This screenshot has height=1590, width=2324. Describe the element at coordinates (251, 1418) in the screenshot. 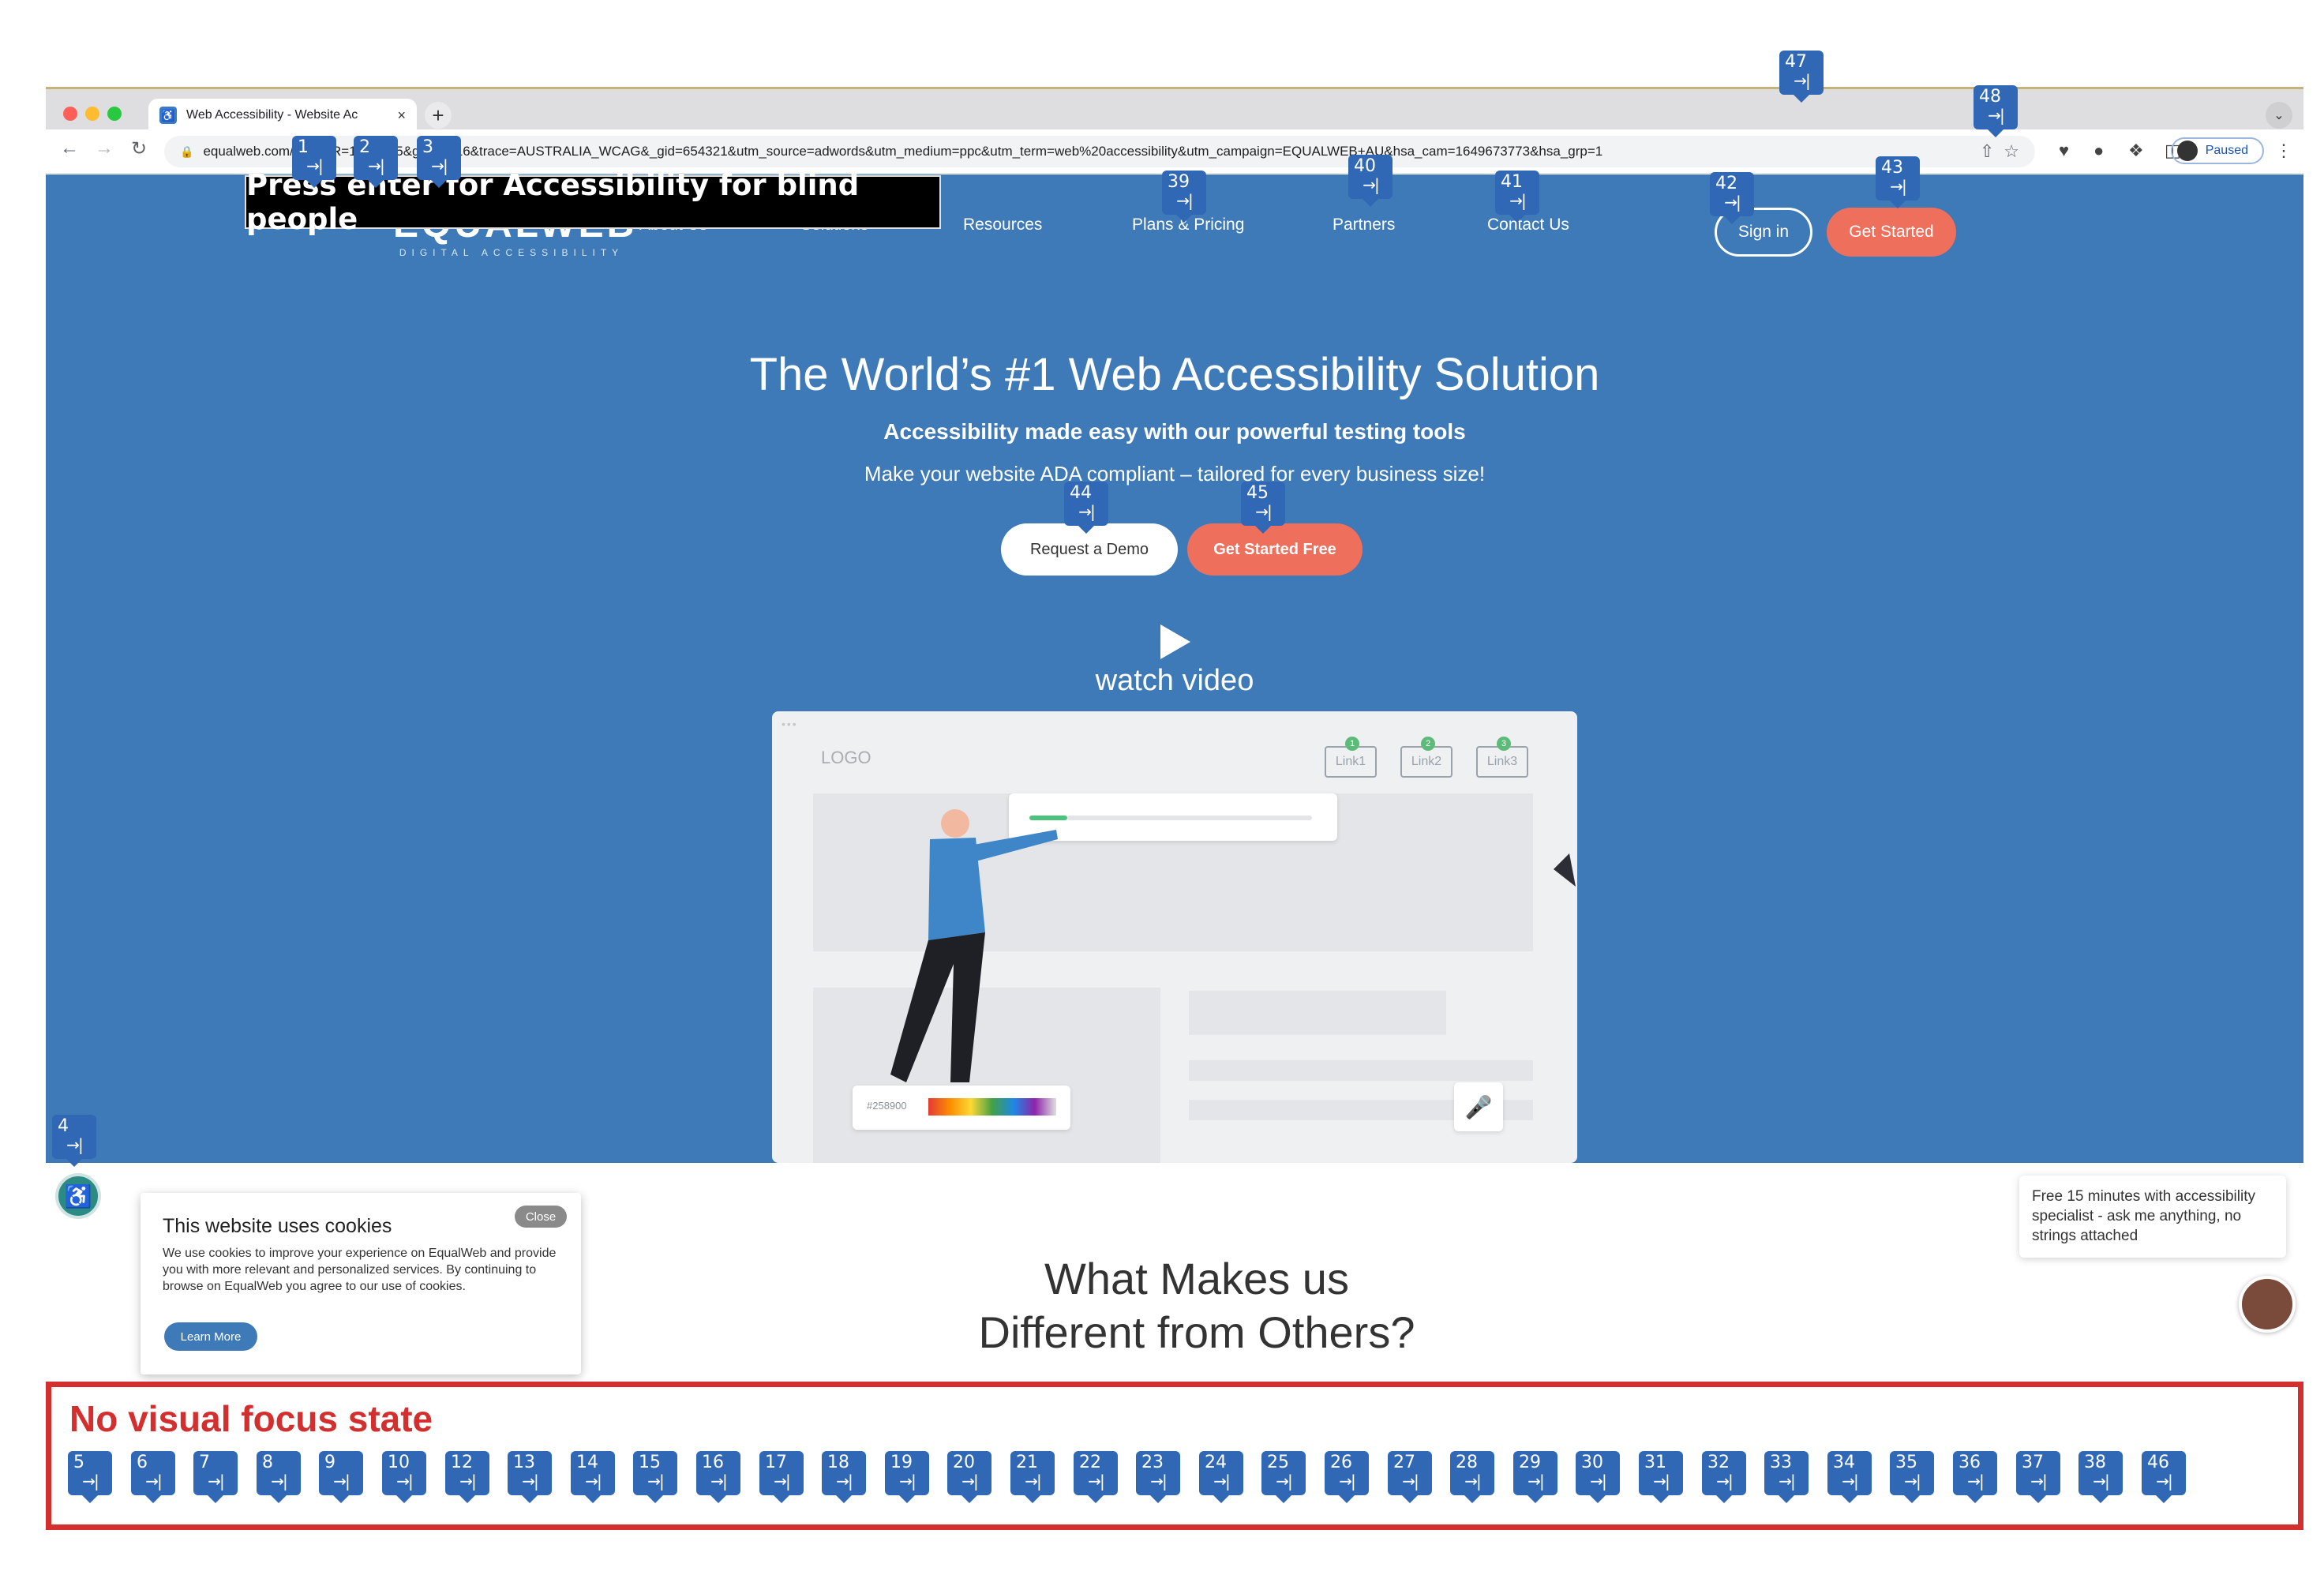

I see `no-focus-state-title: No visual focus state` at that location.